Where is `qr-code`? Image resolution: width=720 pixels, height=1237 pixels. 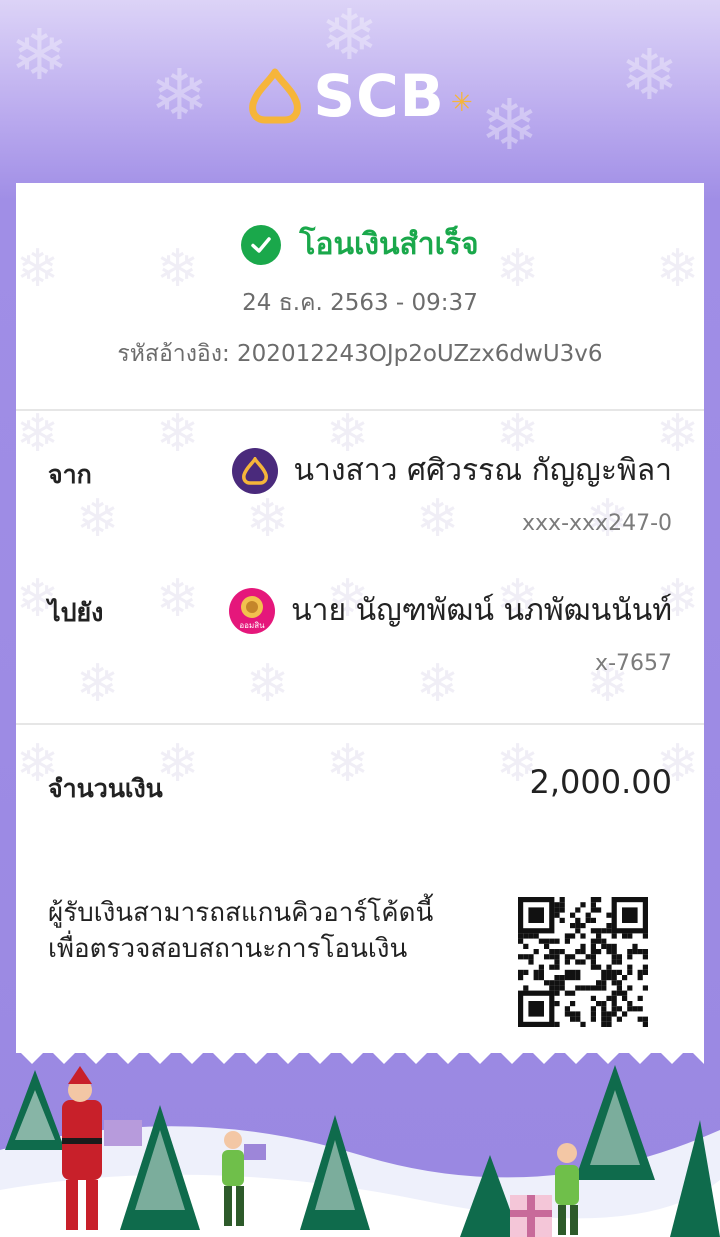
qr-code is located at coordinates (583, 962).